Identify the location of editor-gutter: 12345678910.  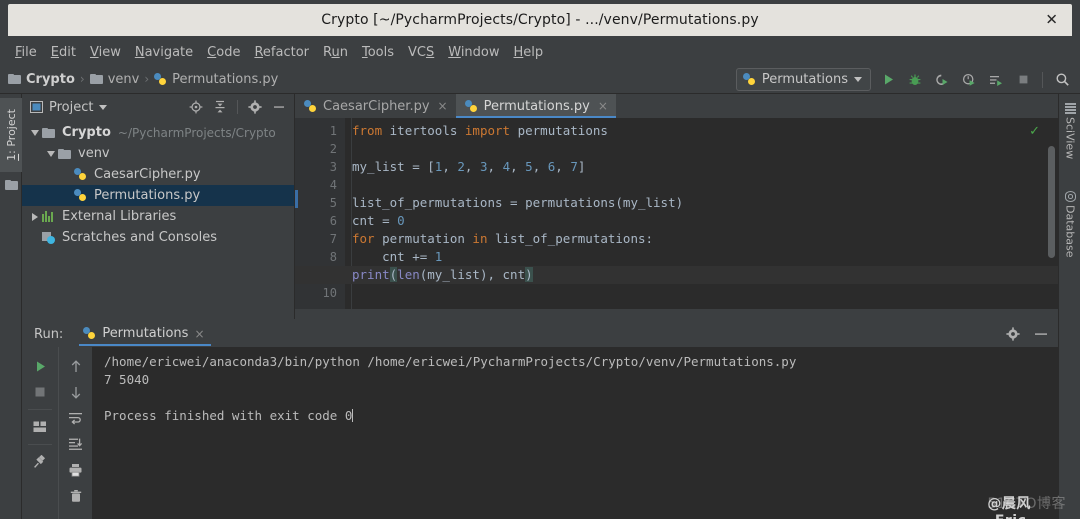
(320, 218).